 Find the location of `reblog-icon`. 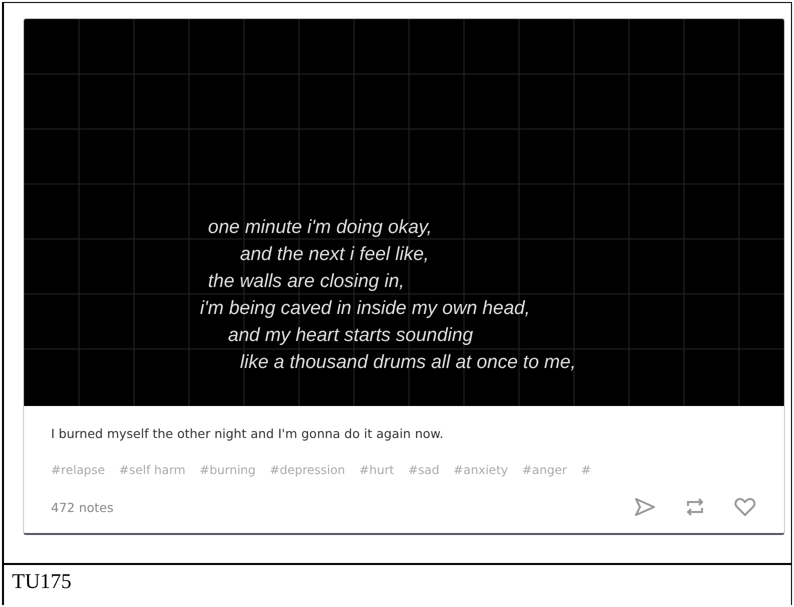

reblog-icon is located at coordinates (695, 507).